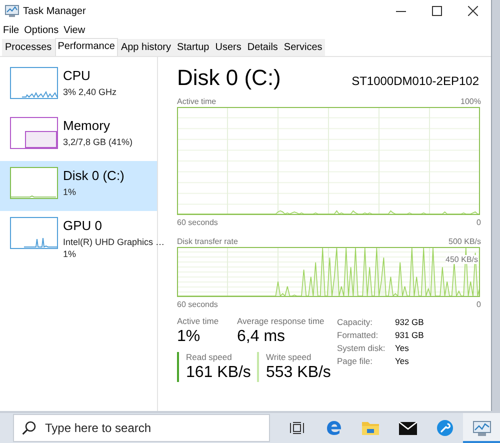 The width and height of the screenshot is (500, 443). Describe the element at coordinates (28, 47) in the screenshot. I see `tab: Processes` at that location.